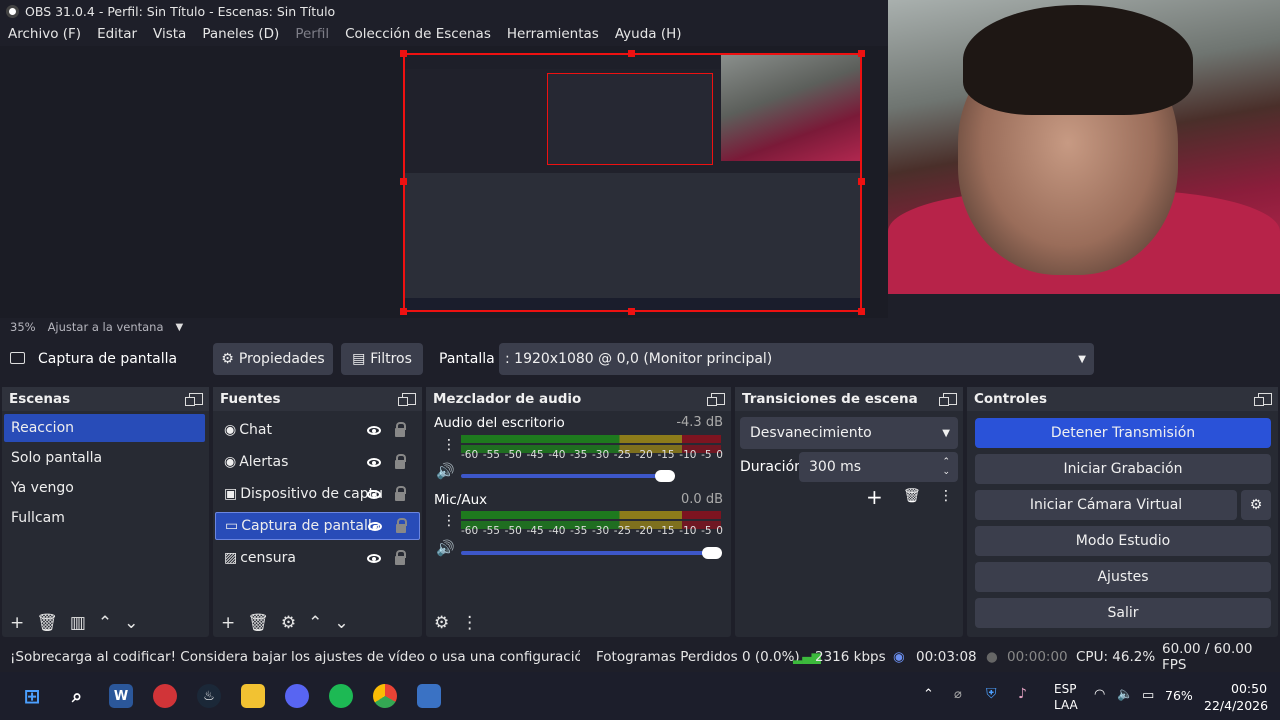 The image size is (1280, 720). What do you see at coordinates (991, 694) in the screenshot?
I see `security-shield-icon: ⛨` at bounding box center [991, 694].